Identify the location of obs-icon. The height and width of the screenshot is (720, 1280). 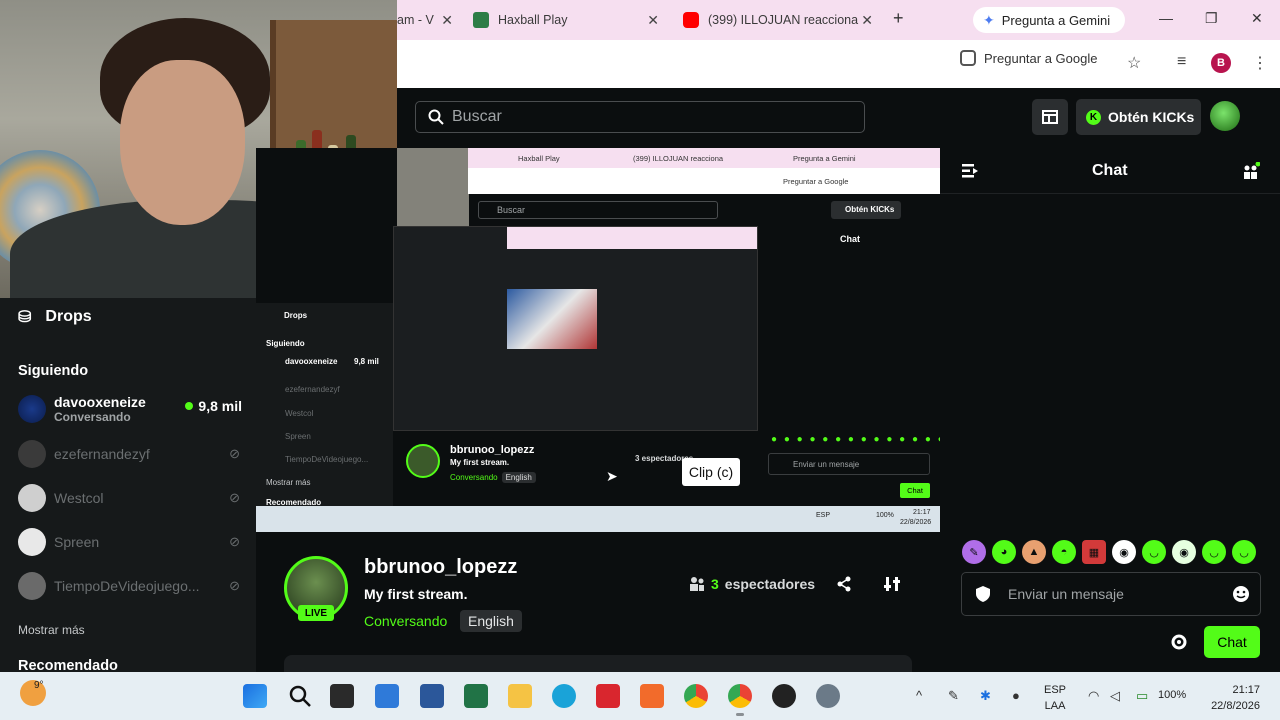
(784, 696).